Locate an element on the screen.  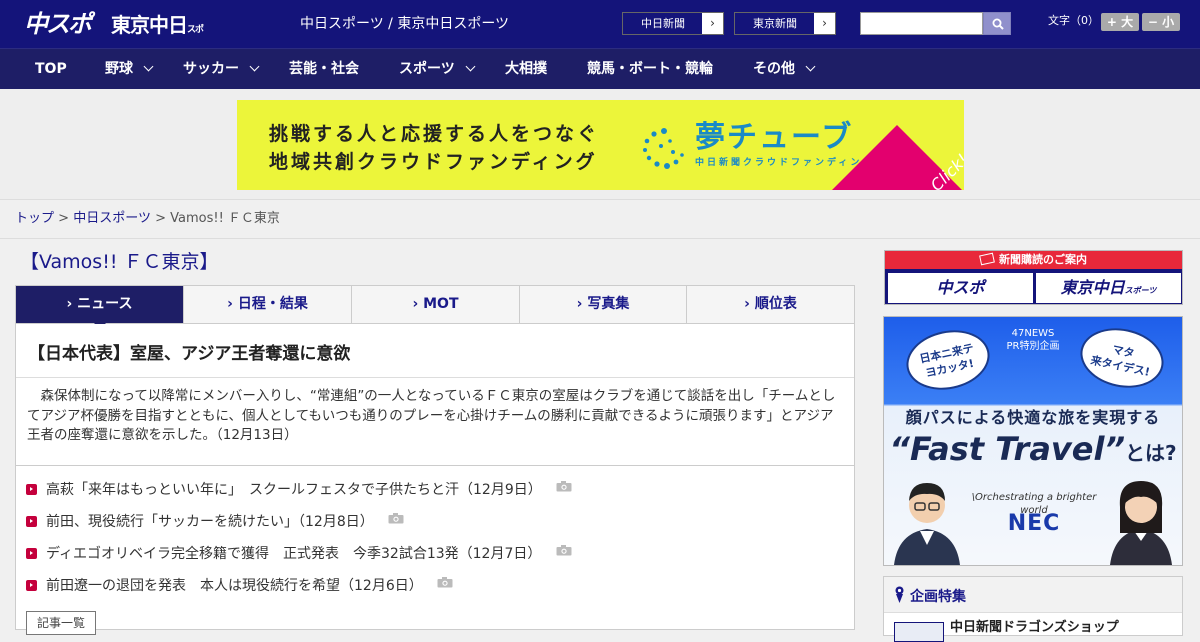
banner-line-2: 地域共創クラウドファンディング is located at coordinates (433, 162).